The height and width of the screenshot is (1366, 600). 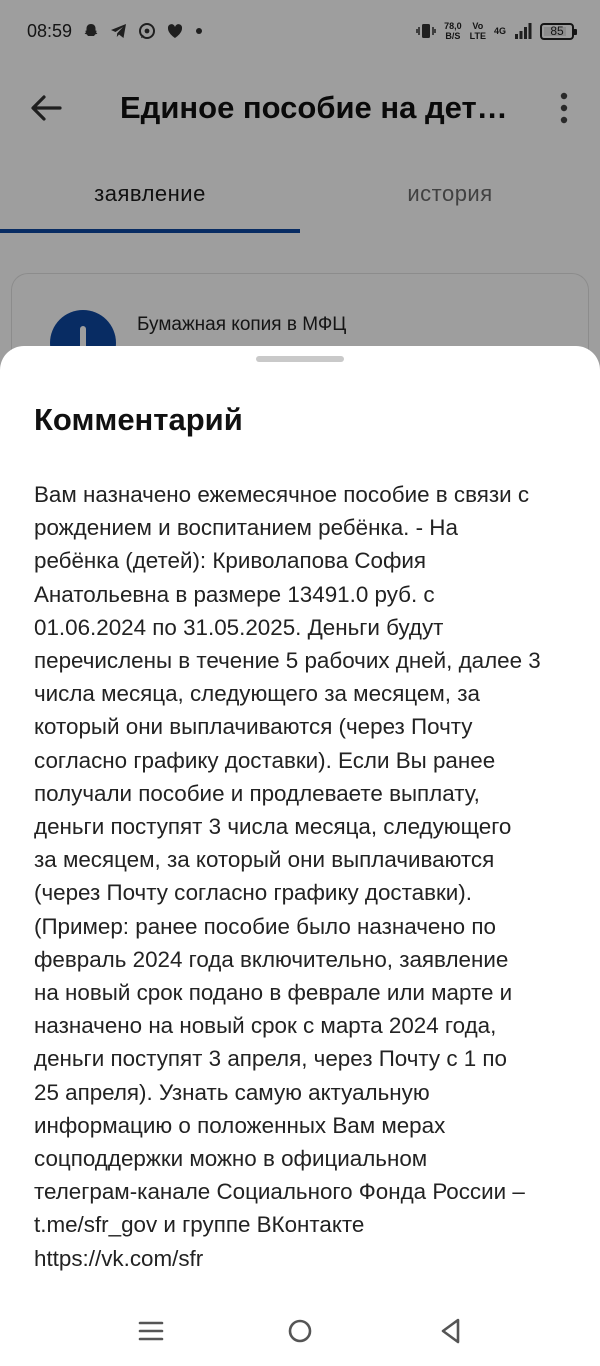 I want to click on home-icon, so click(x=300, y=1331).